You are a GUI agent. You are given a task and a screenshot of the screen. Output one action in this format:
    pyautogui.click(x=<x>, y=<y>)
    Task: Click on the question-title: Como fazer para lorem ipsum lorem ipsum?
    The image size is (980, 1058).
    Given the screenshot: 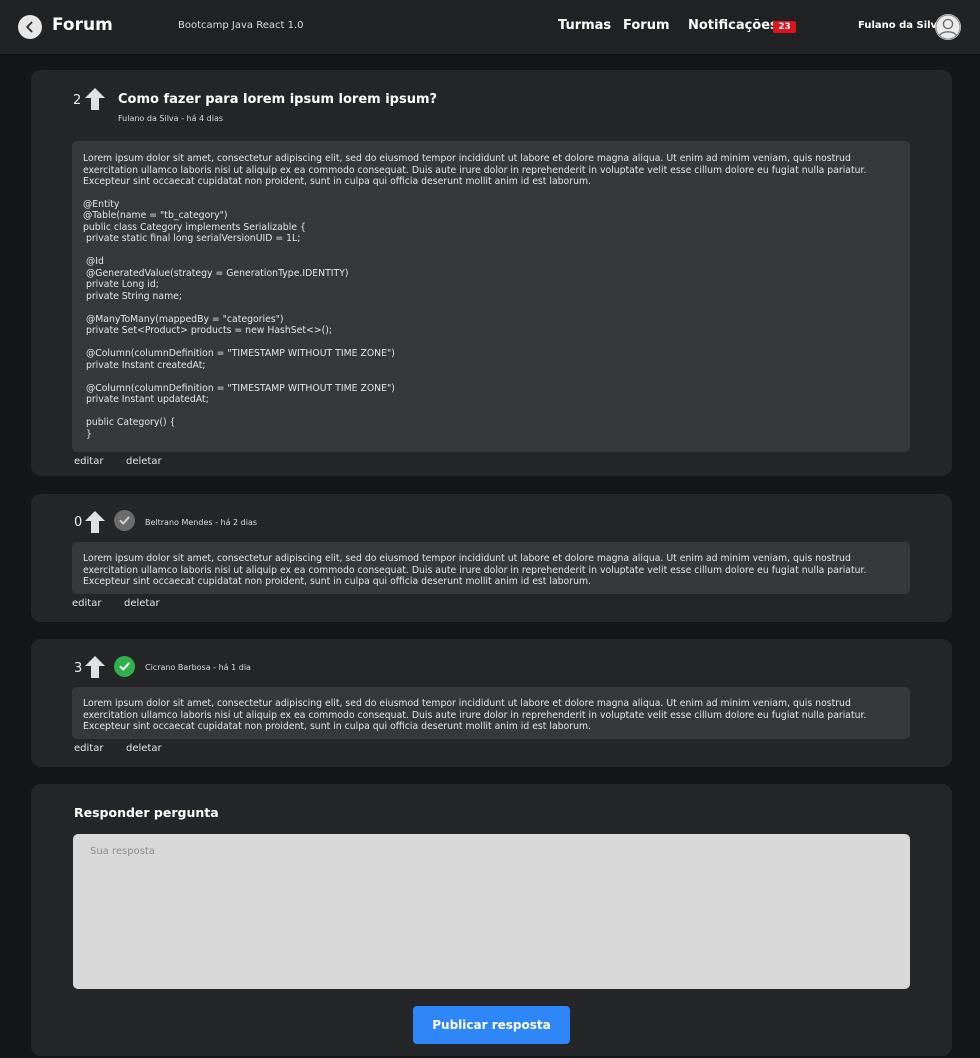 What is the action you would take?
    pyautogui.click(x=278, y=99)
    